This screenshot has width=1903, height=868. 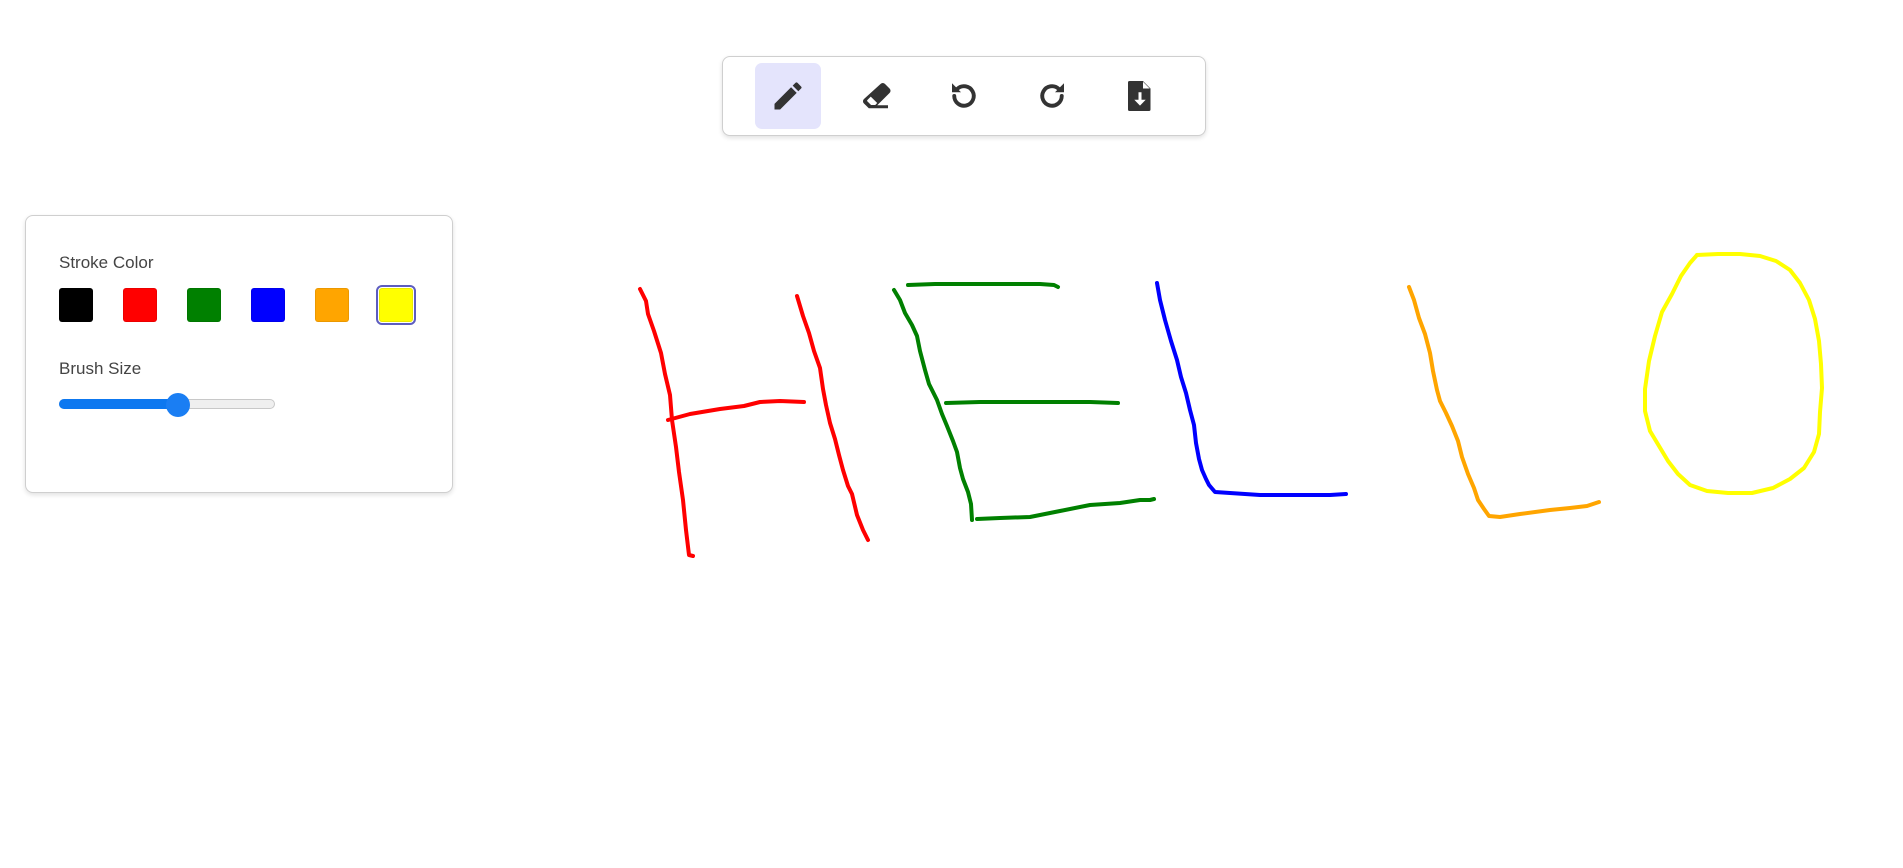 I want to click on color-swatch-blue, so click(x=268, y=305).